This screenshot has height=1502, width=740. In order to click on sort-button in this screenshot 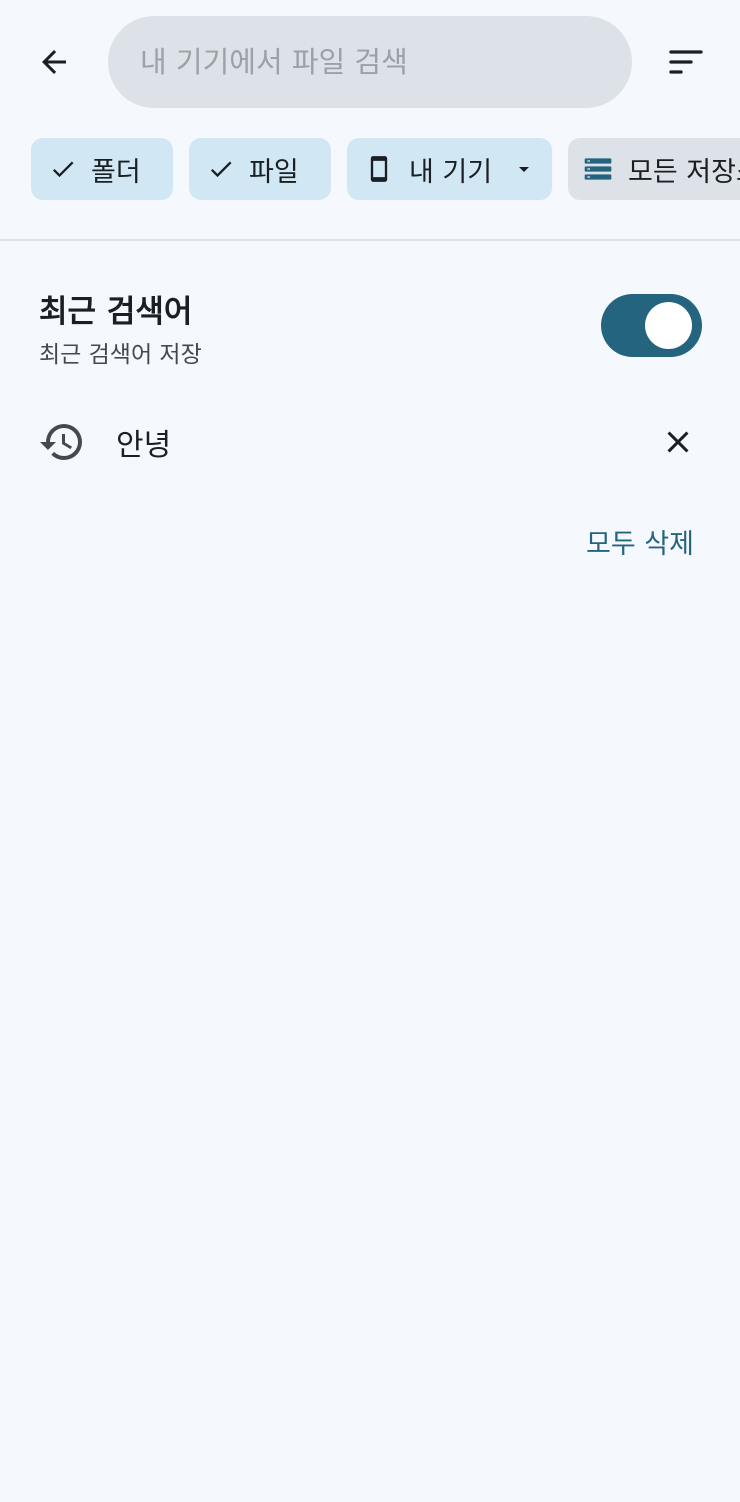, I will do `click(686, 62)`.